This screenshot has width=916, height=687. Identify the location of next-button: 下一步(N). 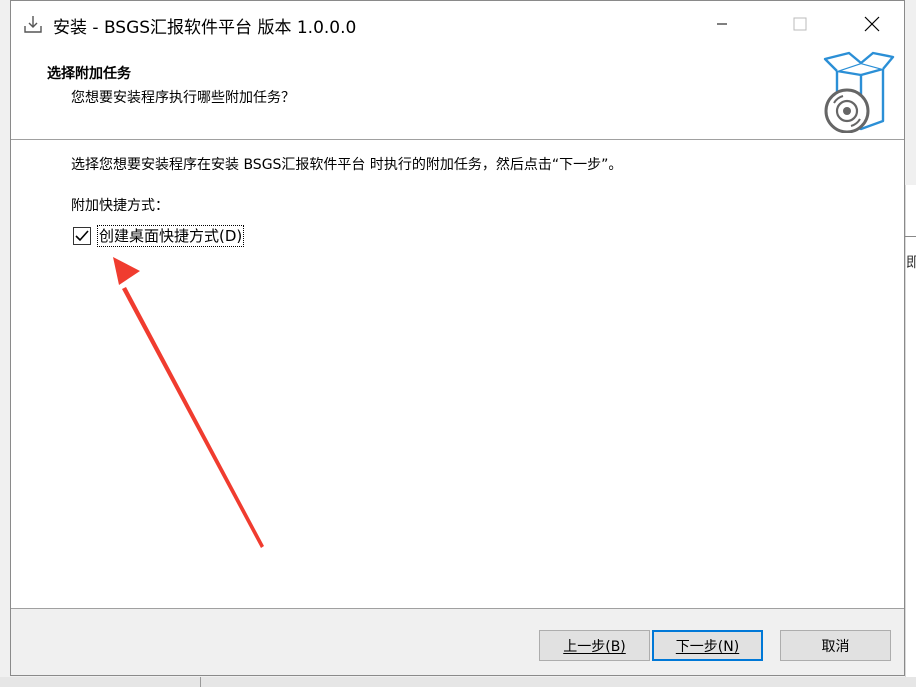
(707, 645).